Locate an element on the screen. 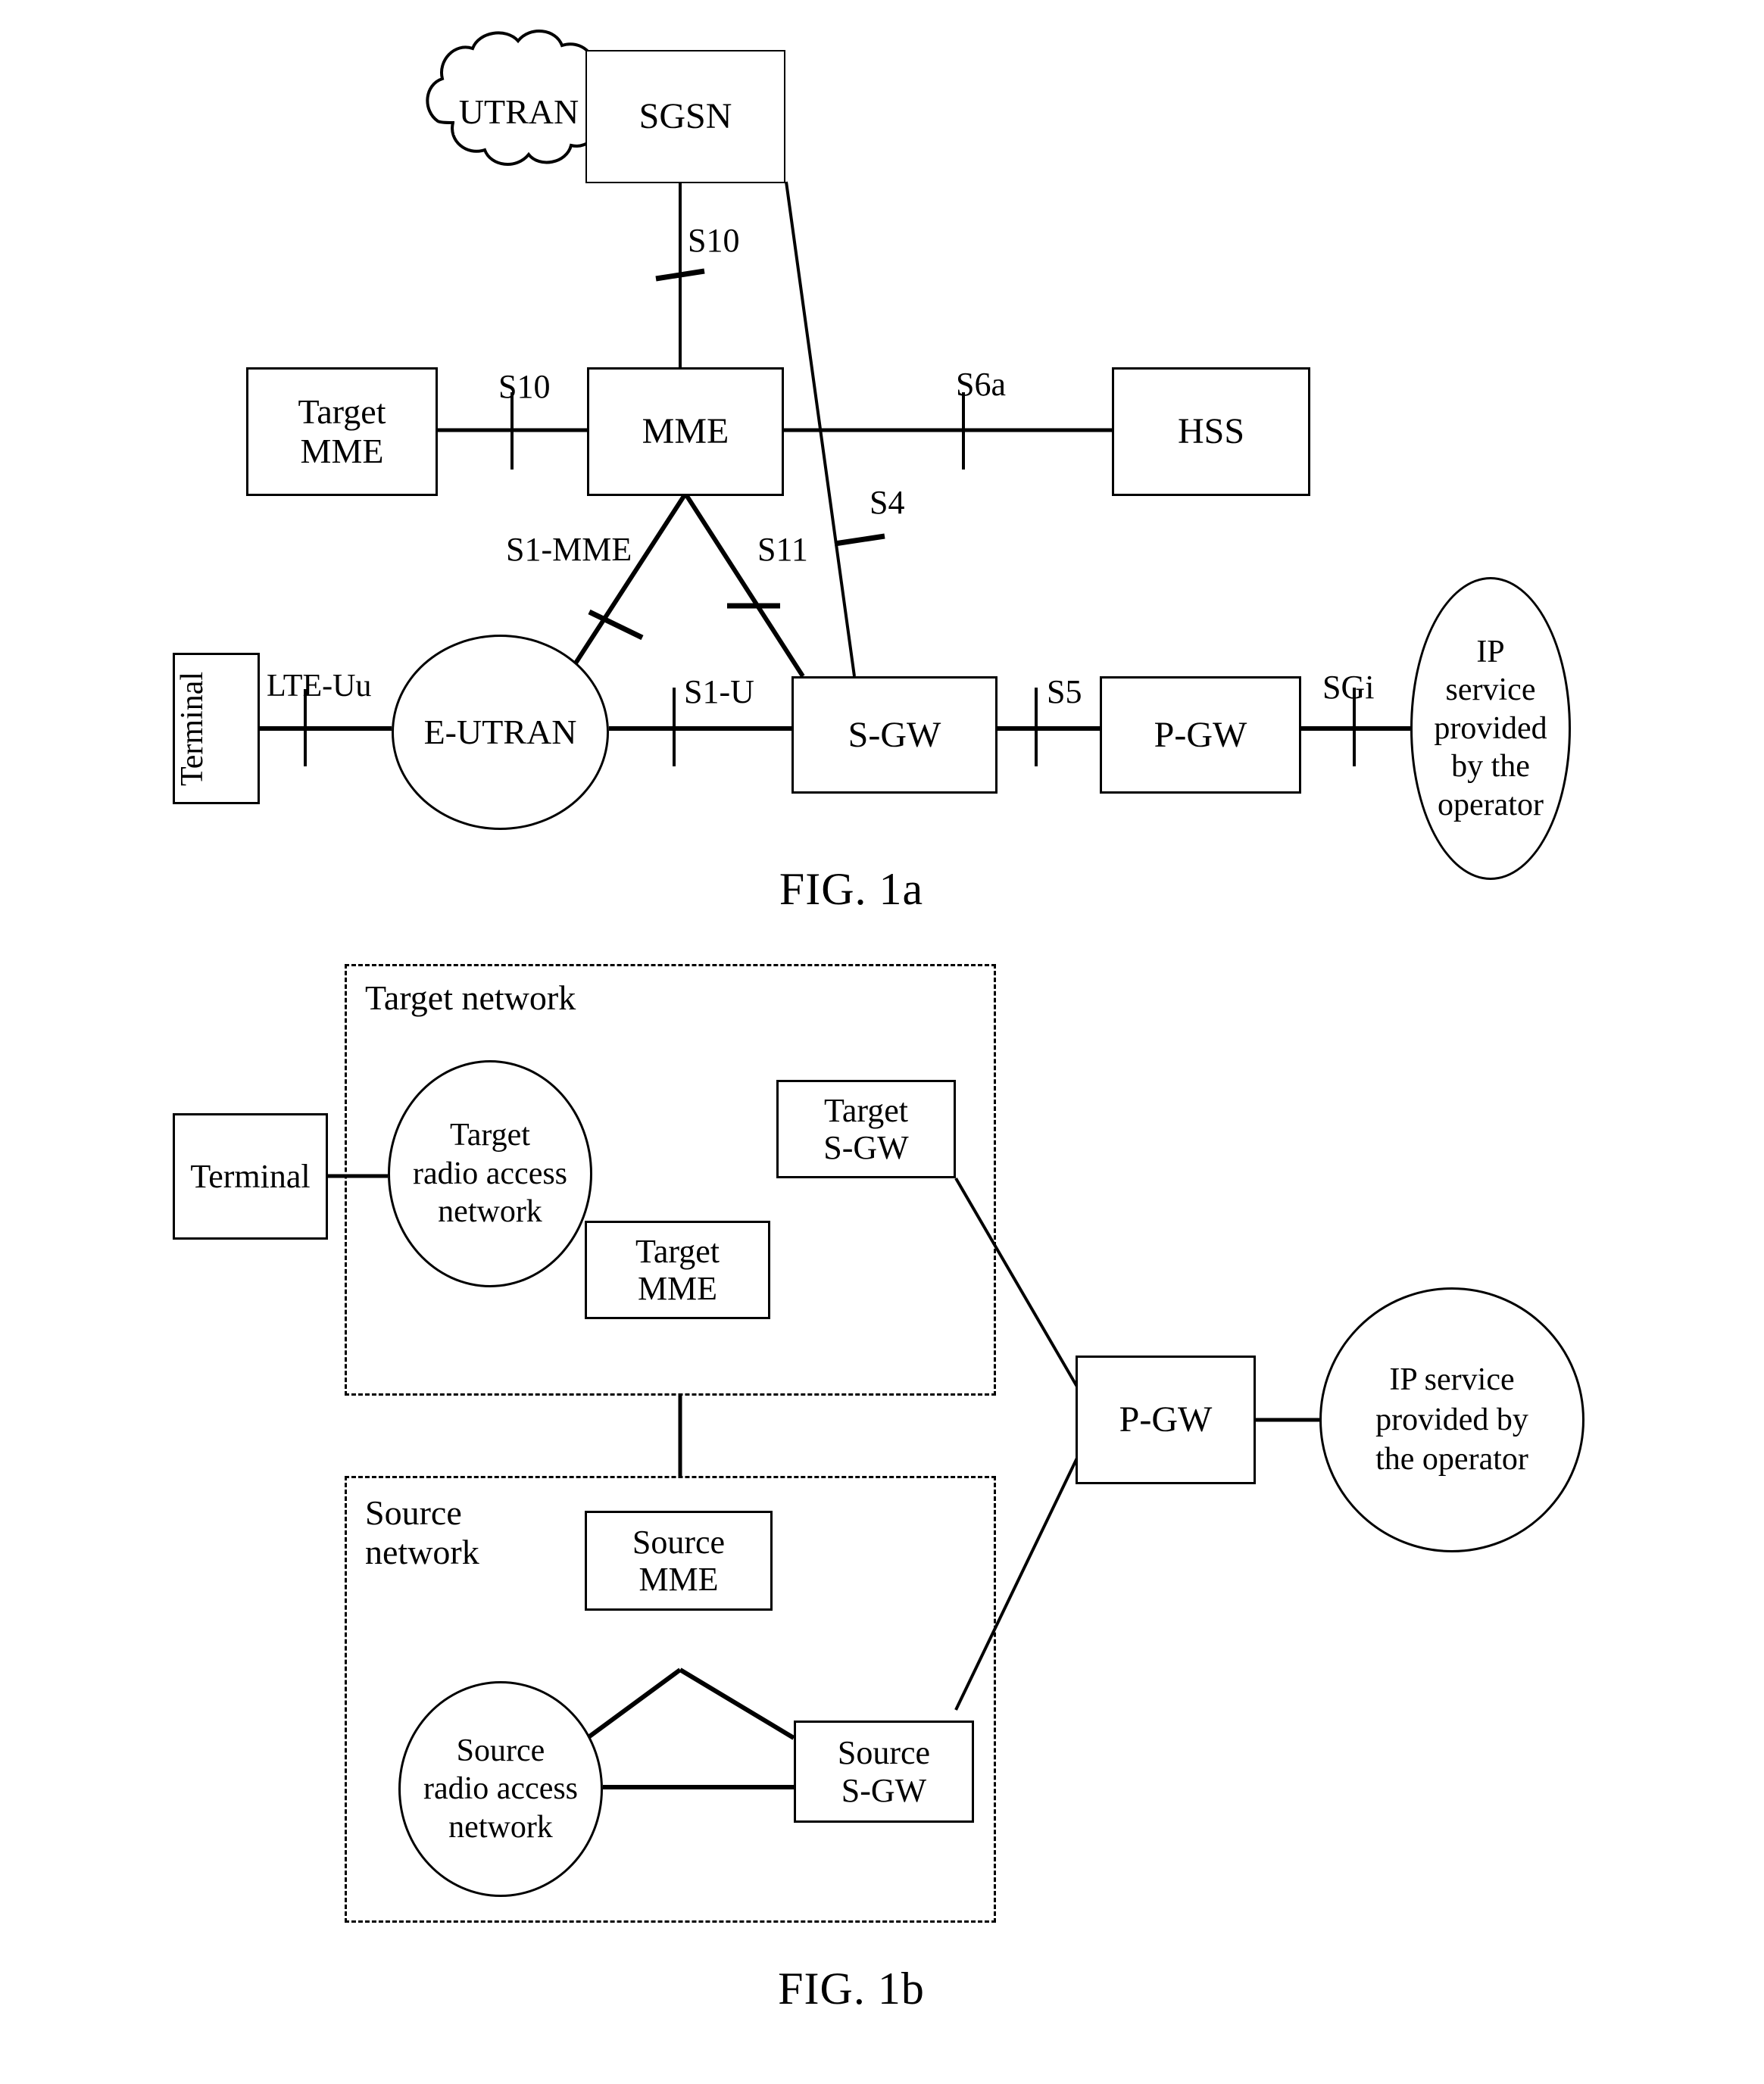 The width and height of the screenshot is (1764, 2084). figure-caption-1b: FIG. 1b is located at coordinates (851, 1989).